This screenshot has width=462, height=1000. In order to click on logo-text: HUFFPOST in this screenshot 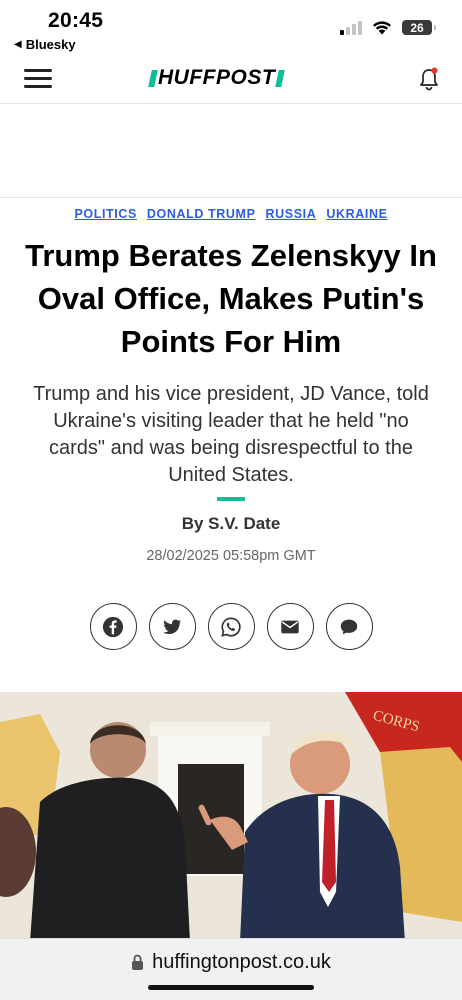, I will do `click(217, 77)`.